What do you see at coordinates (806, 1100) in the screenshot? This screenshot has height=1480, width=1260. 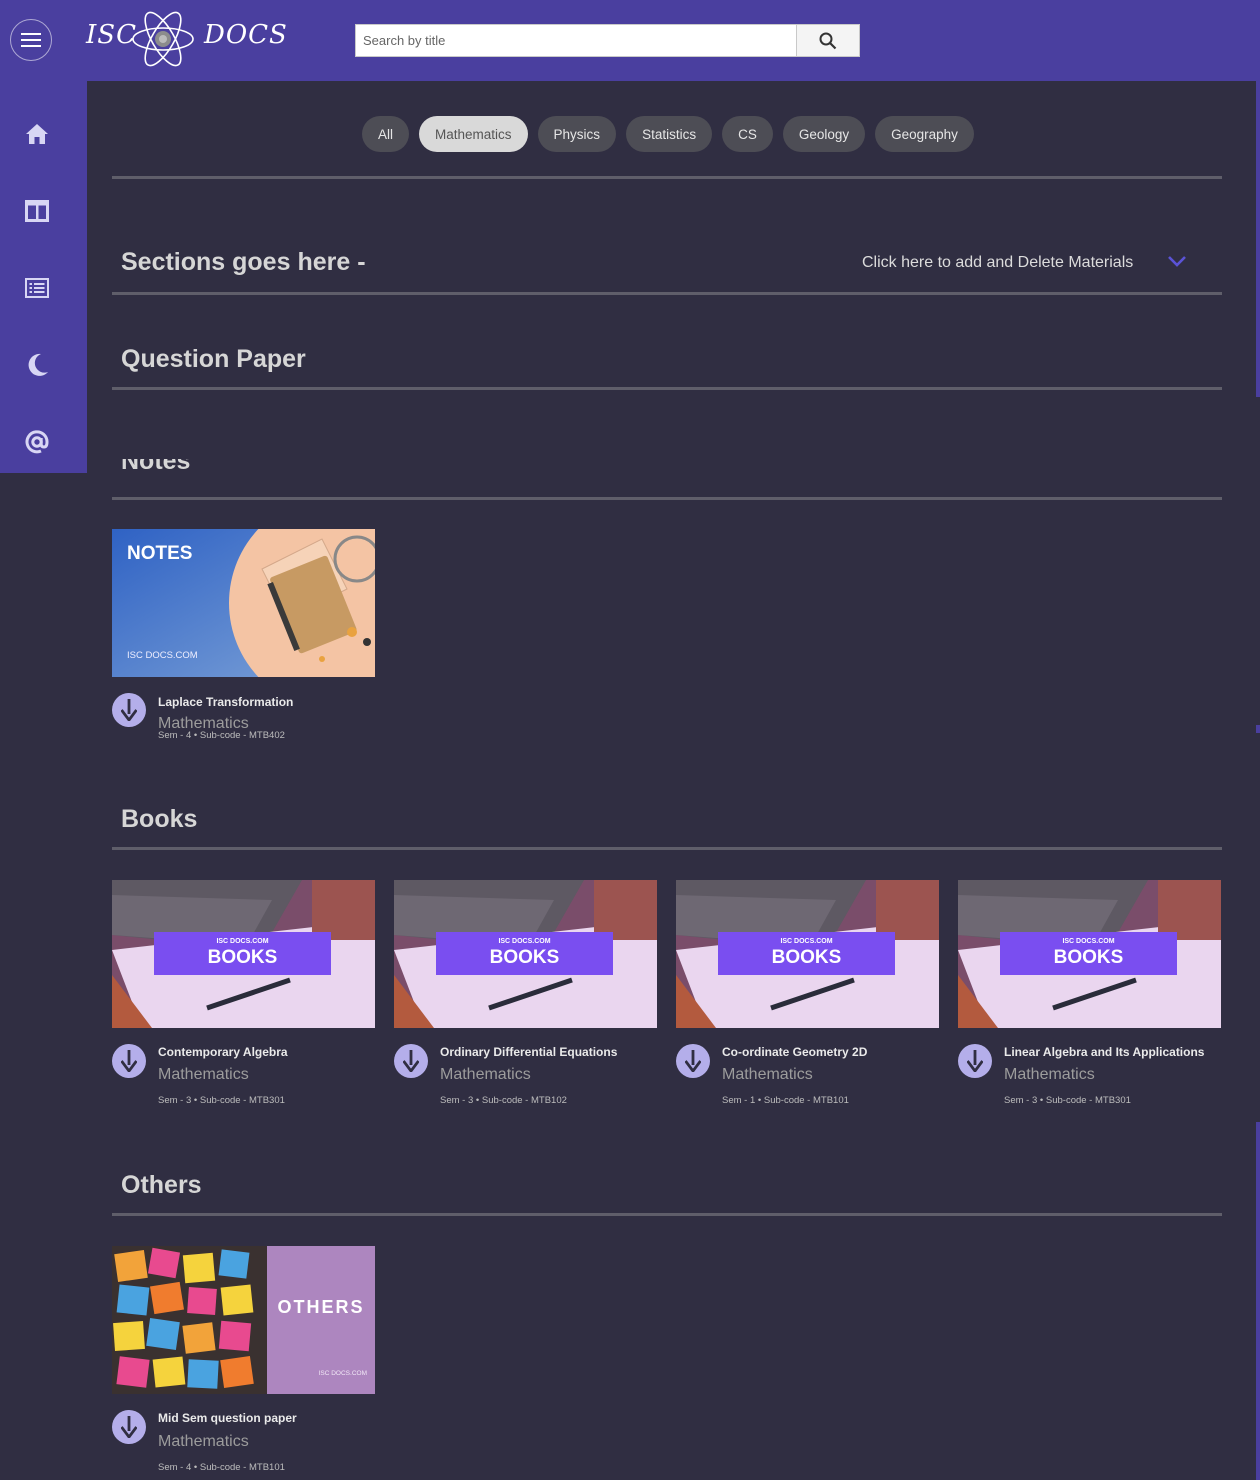 I see `material-subcode: Sub-code - MTB101` at bounding box center [806, 1100].